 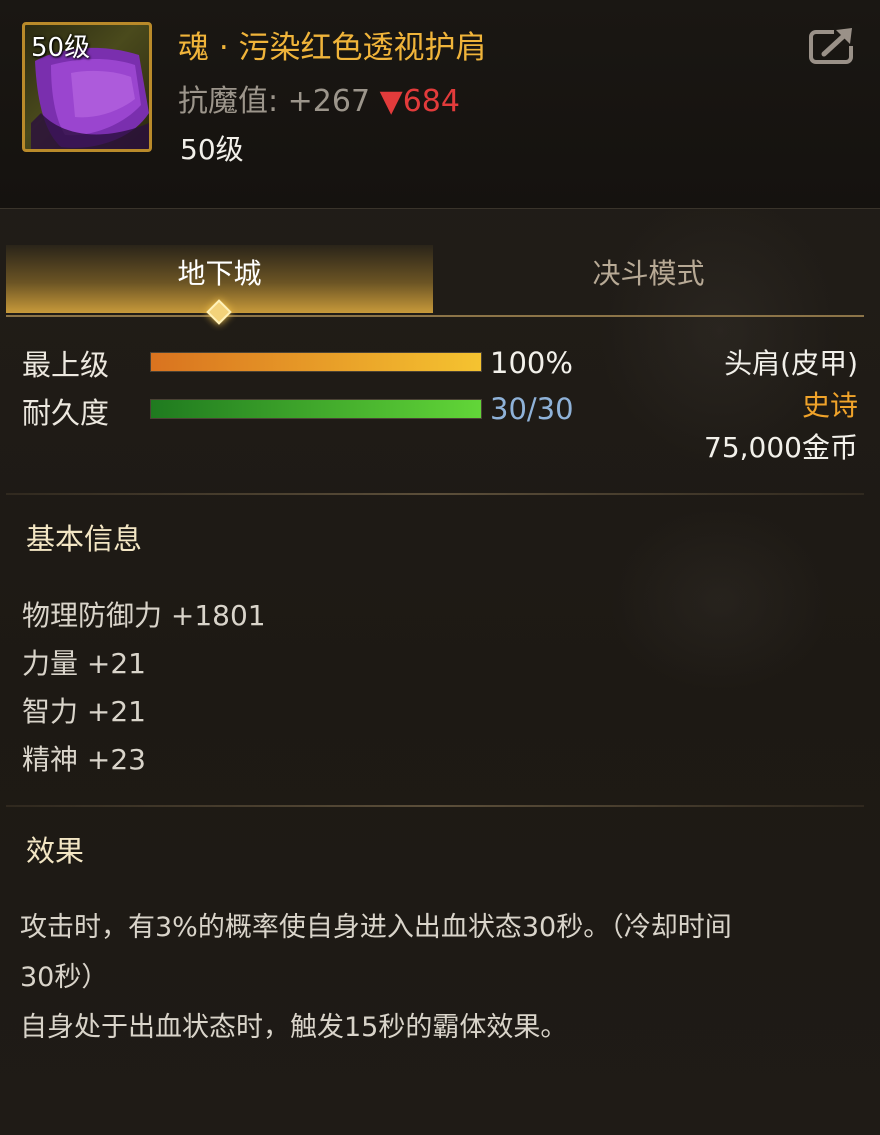 What do you see at coordinates (84, 539) in the screenshot?
I see `basic-info-title: 基本信息` at bounding box center [84, 539].